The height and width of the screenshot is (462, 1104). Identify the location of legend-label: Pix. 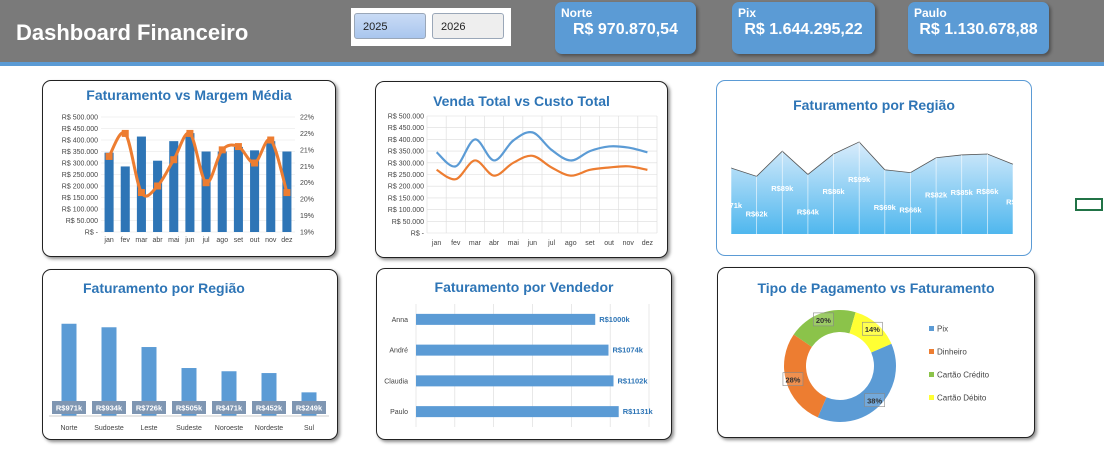
(942, 329).